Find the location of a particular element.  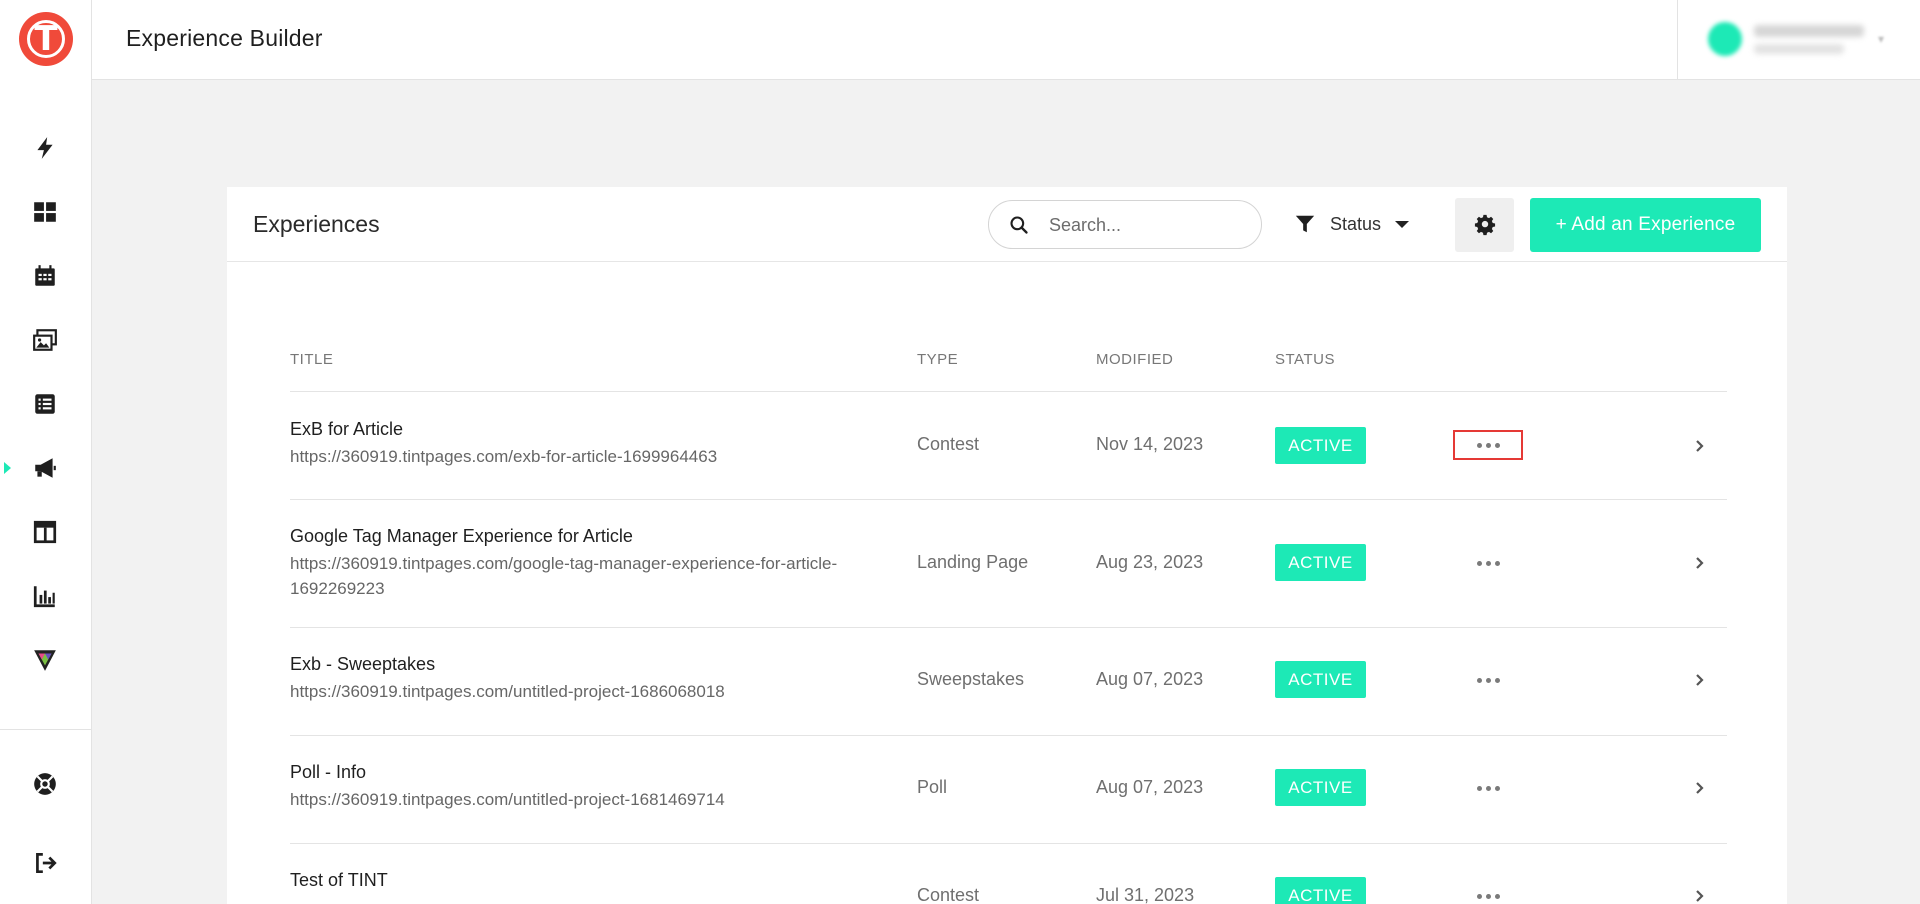

table-row: Test of TINT Contest Jul 31, 2023 ACTIVE is located at coordinates (1008, 873).